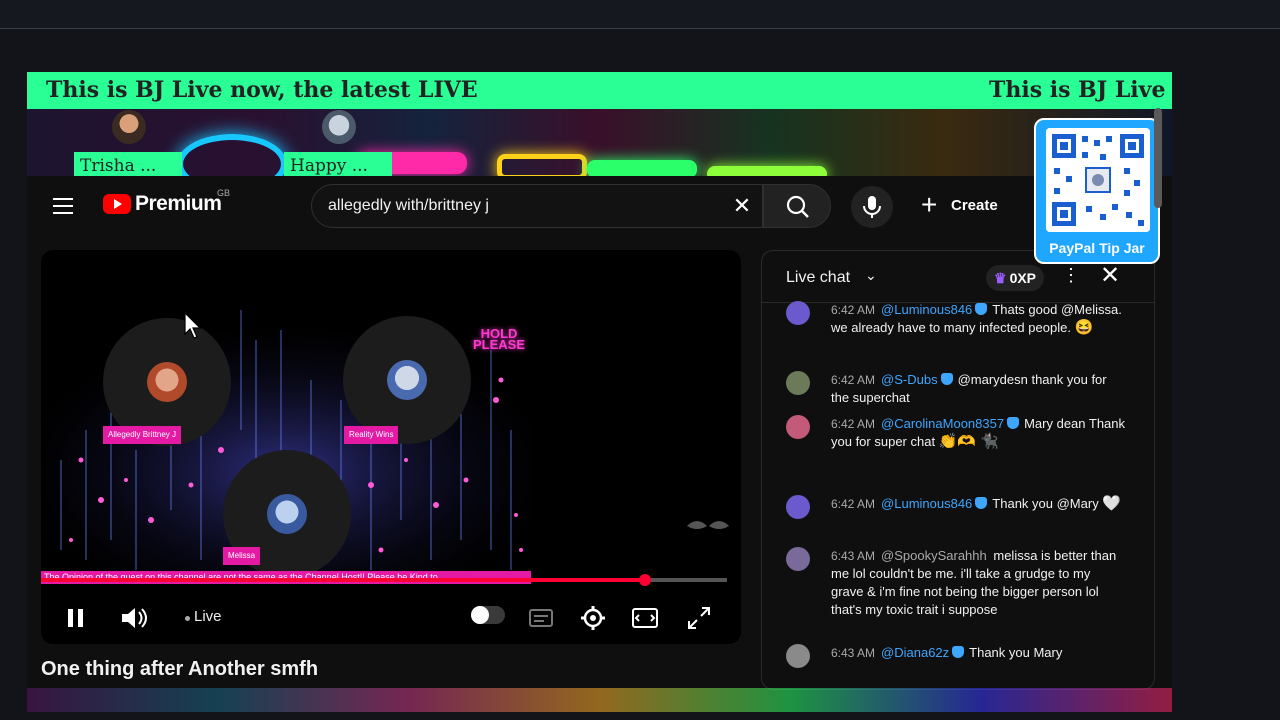 This screenshot has width=1280, height=720. What do you see at coordinates (934, 555) in the screenshot?
I see `message-author: @SpookySarahhh` at bounding box center [934, 555].